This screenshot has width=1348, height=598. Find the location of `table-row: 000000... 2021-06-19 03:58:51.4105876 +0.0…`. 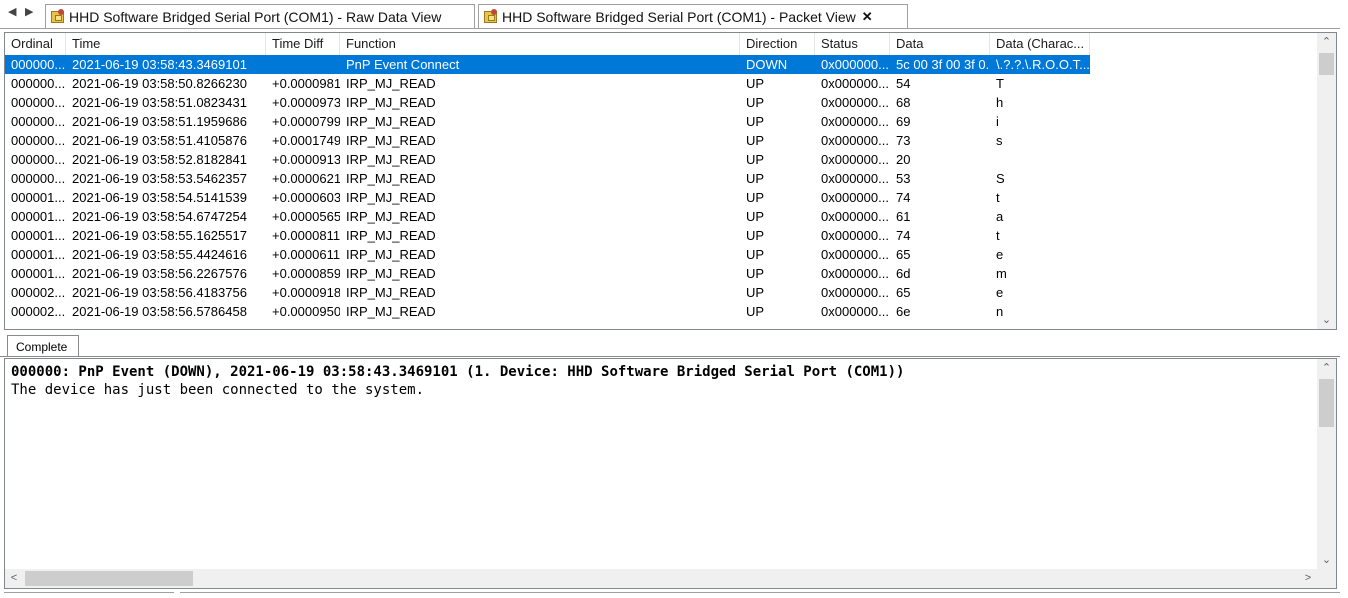

table-row: 000000... 2021-06-19 03:58:51.4105876 +0.0… is located at coordinates (660, 140).